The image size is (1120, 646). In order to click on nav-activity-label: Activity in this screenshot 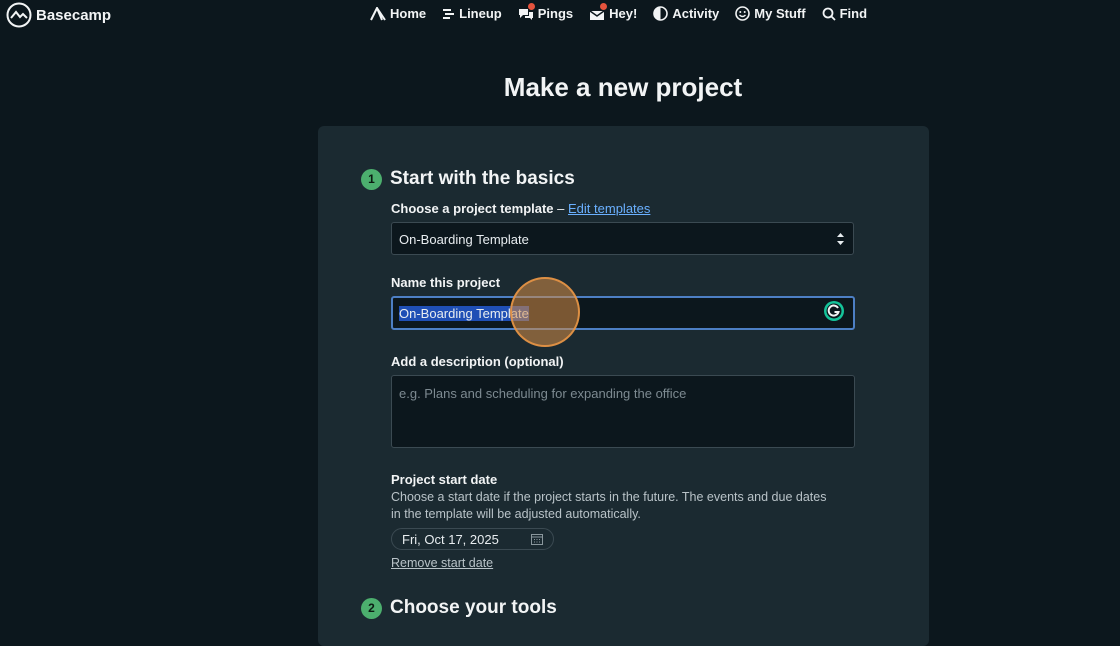, I will do `click(696, 13)`.